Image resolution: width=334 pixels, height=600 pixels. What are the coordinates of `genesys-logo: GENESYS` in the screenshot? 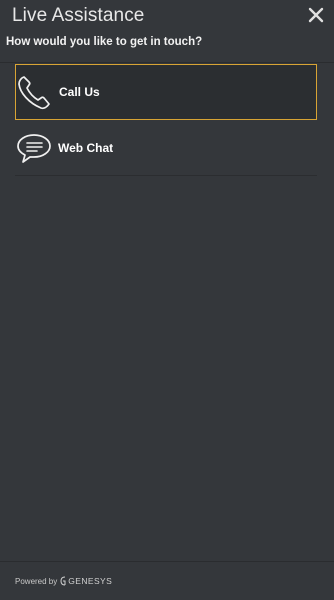 It's located at (86, 581).